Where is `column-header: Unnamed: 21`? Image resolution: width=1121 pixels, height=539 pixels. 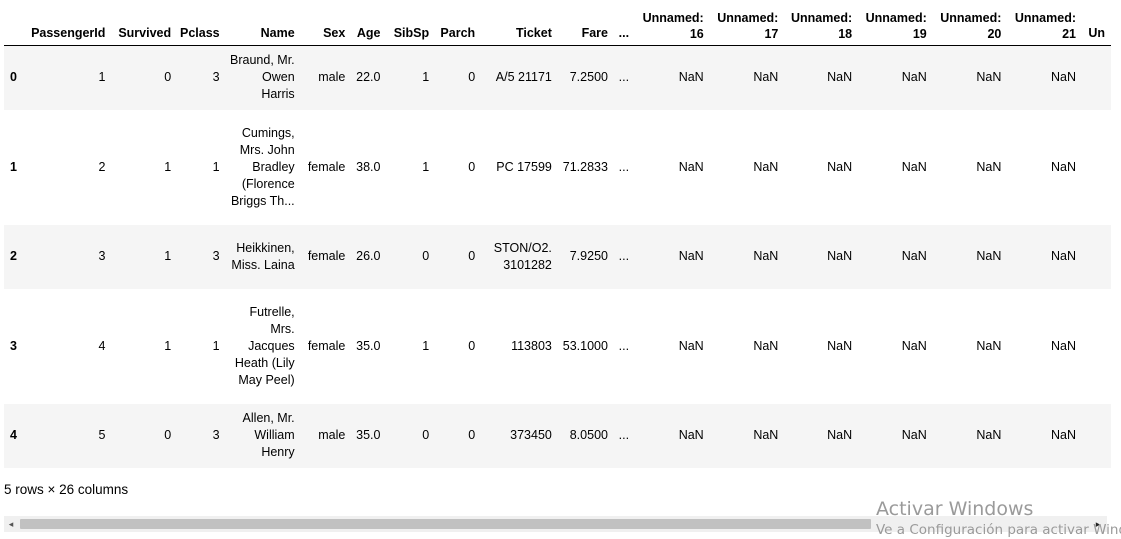
column-header: Unnamed: 21 is located at coordinates (1044, 23).